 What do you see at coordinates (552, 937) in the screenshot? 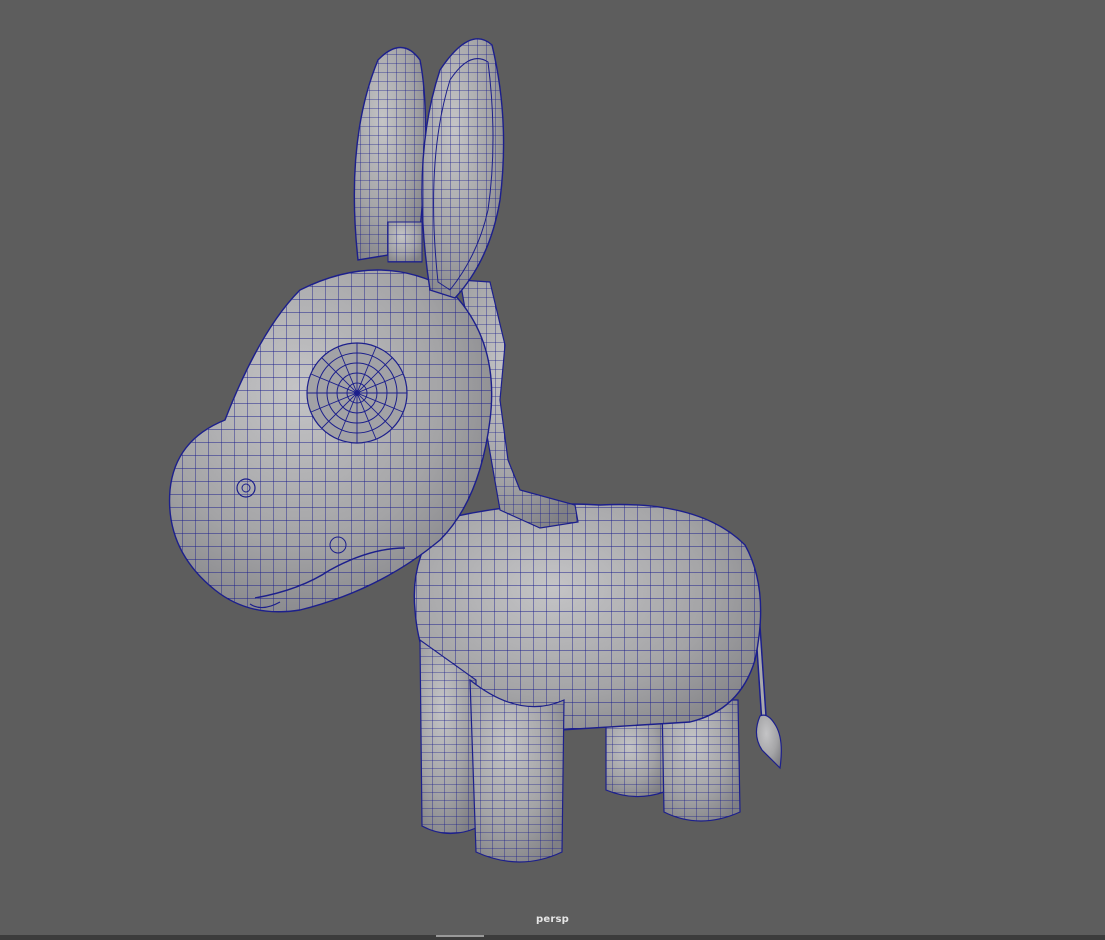
I see `viewport-bottom-bar` at bounding box center [552, 937].